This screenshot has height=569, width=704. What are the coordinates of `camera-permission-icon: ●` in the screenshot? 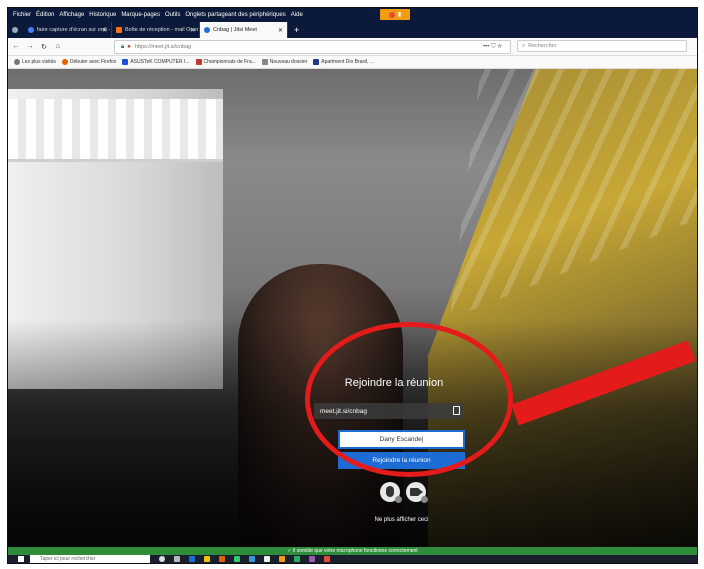 It's located at (129, 47).